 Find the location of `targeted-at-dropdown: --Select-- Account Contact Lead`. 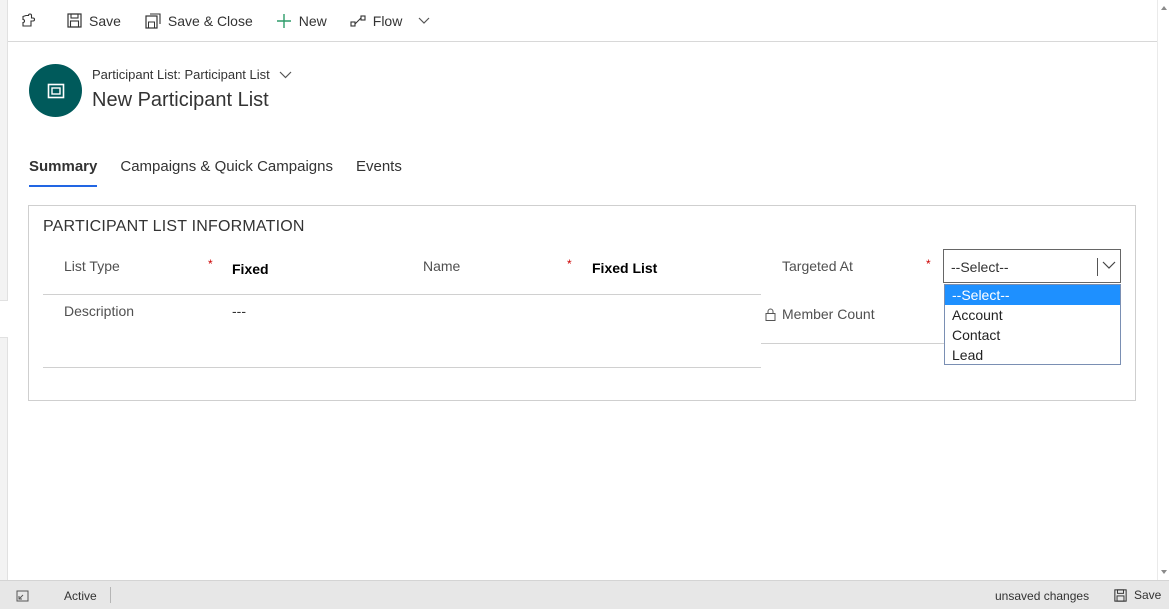

targeted-at-dropdown: --Select-- Account Contact Lead is located at coordinates (1032, 324).